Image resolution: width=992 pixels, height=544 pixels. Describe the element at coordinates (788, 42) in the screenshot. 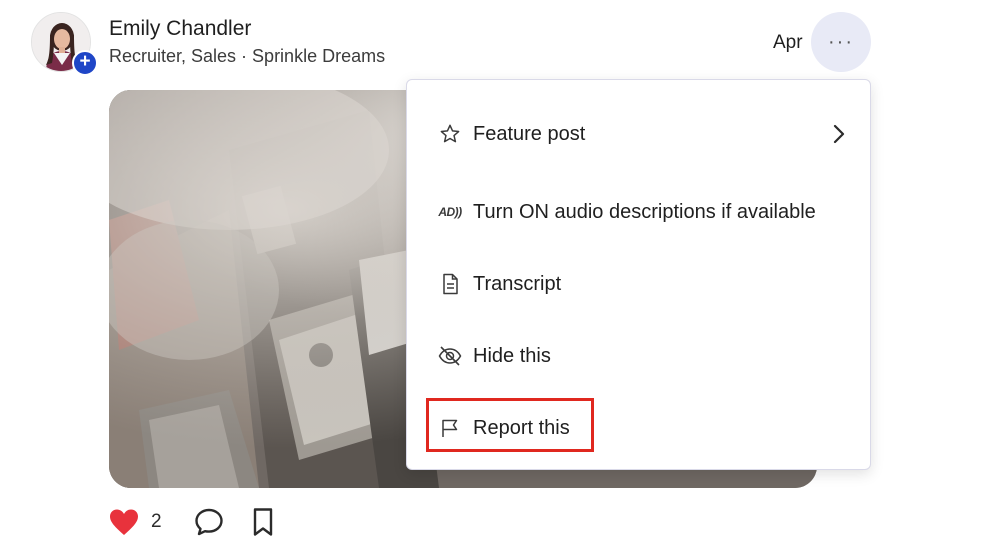

I see `post-date: Apr` at that location.